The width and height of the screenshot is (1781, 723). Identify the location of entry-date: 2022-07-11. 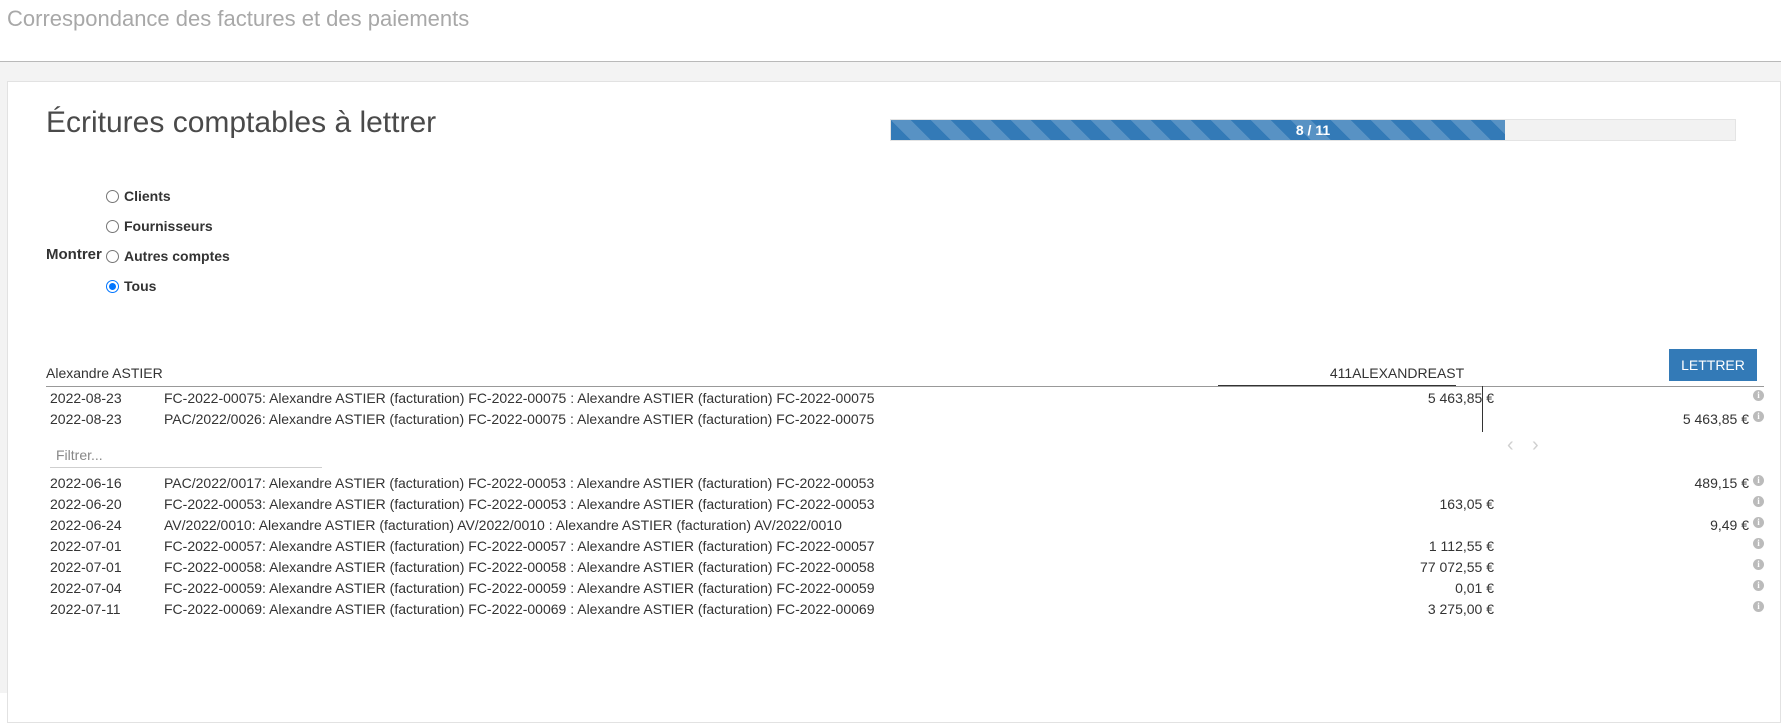
(85, 609).